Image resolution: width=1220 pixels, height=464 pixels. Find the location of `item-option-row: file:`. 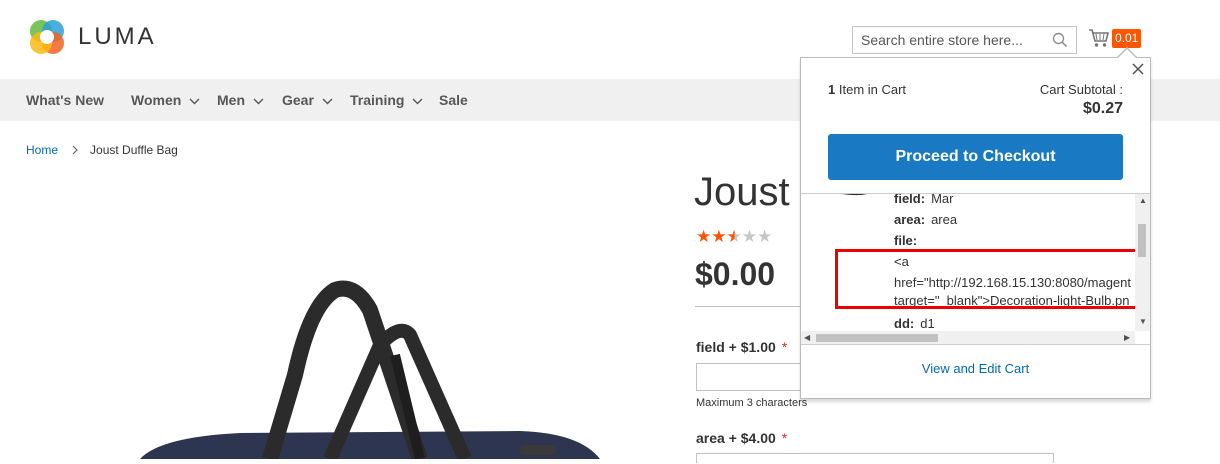

item-option-row: file: is located at coordinates (1012, 240).